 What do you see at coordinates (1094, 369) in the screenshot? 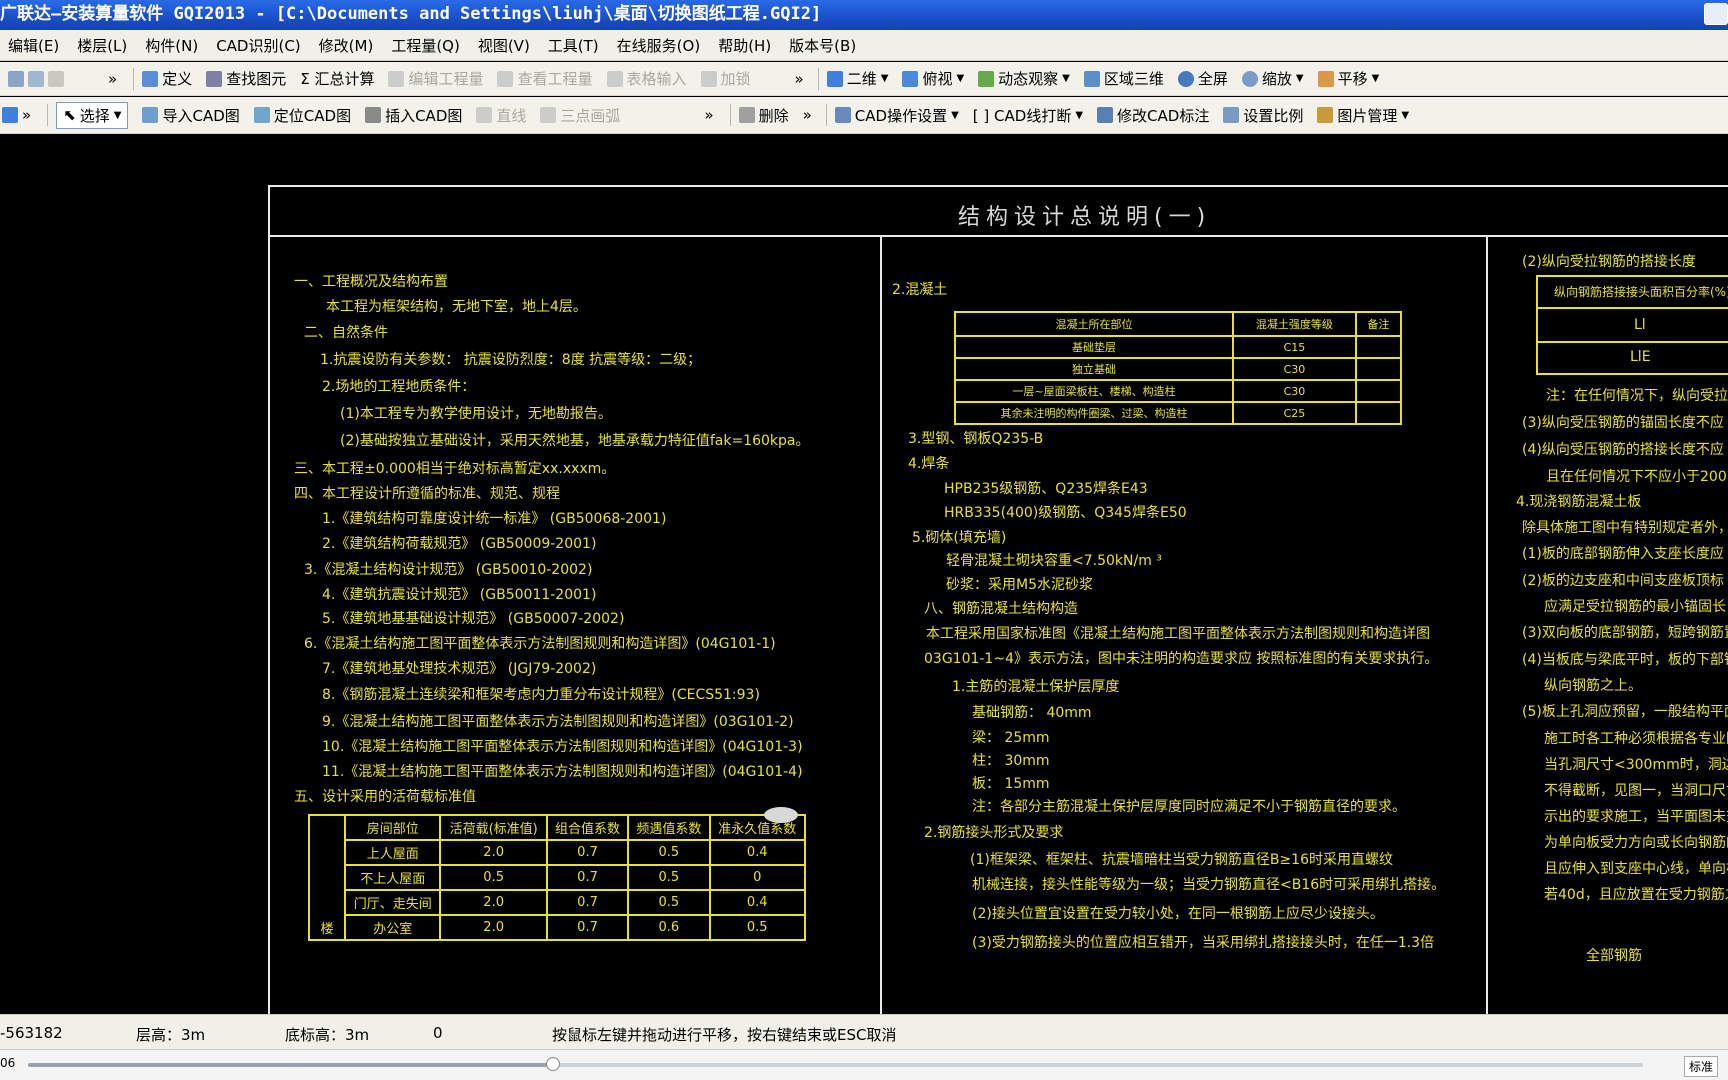
I see `table-cell: 独立基础` at bounding box center [1094, 369].